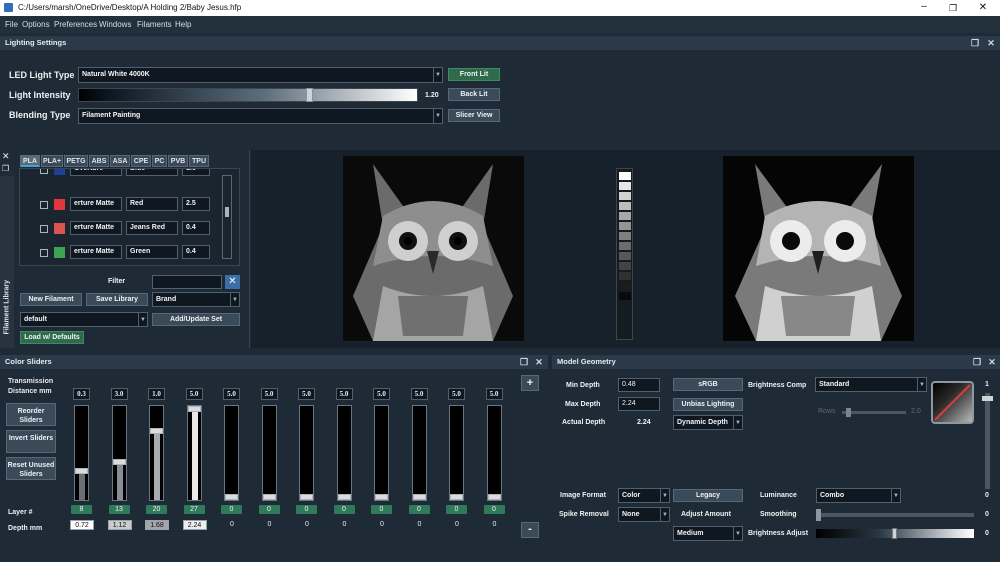 This screenshot has height=562, width=1000. I want to click on rows-slider-thumb, so click(848, 412).